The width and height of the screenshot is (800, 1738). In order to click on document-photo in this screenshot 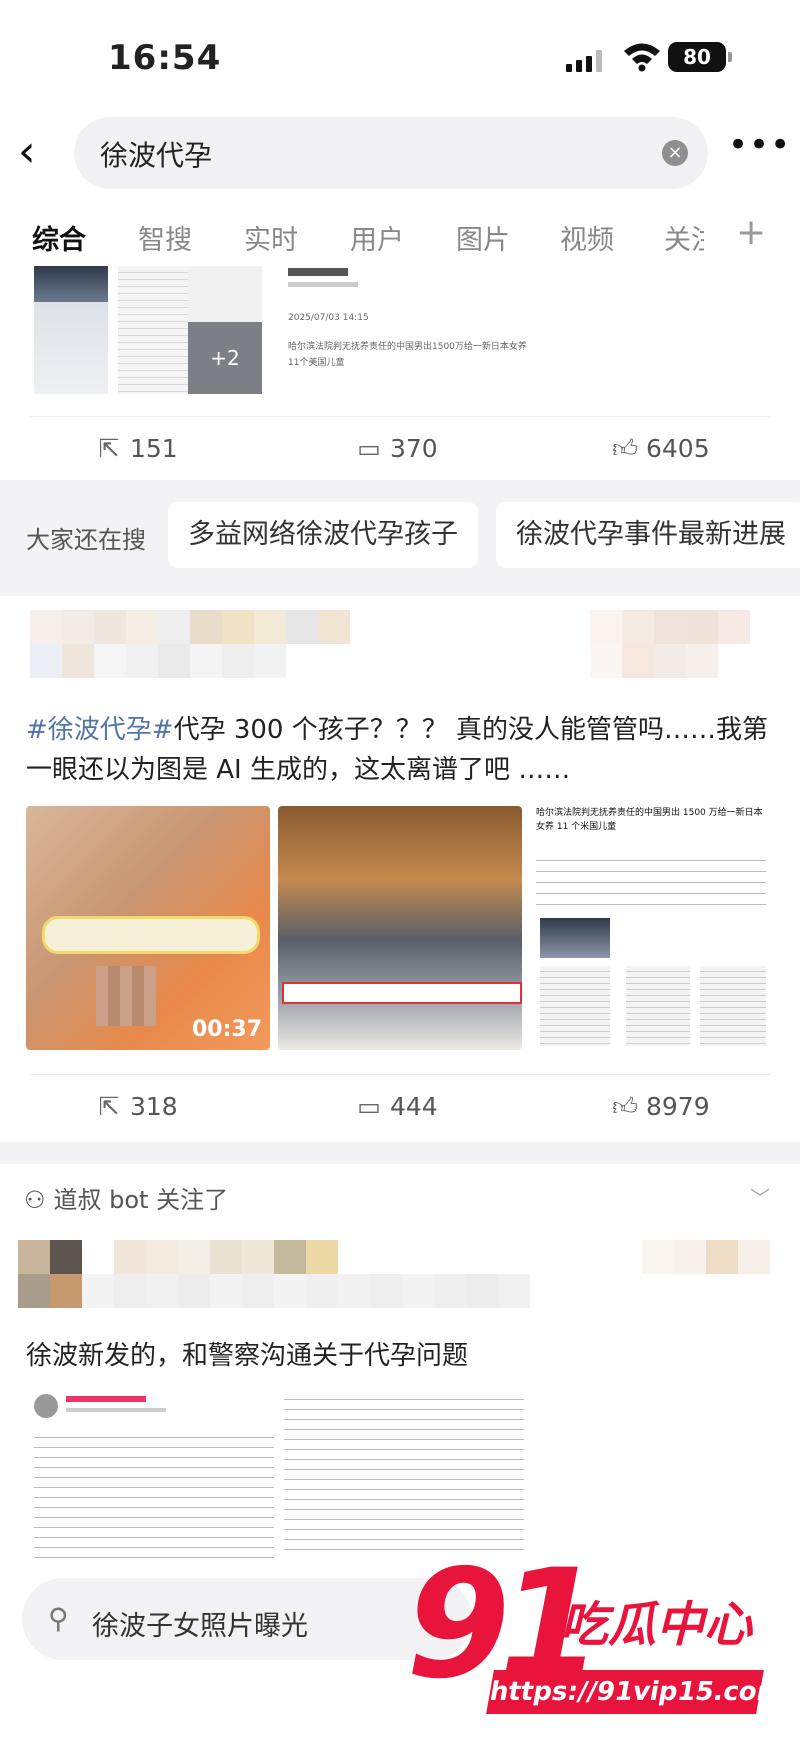, I will do `click(575, 938)`.